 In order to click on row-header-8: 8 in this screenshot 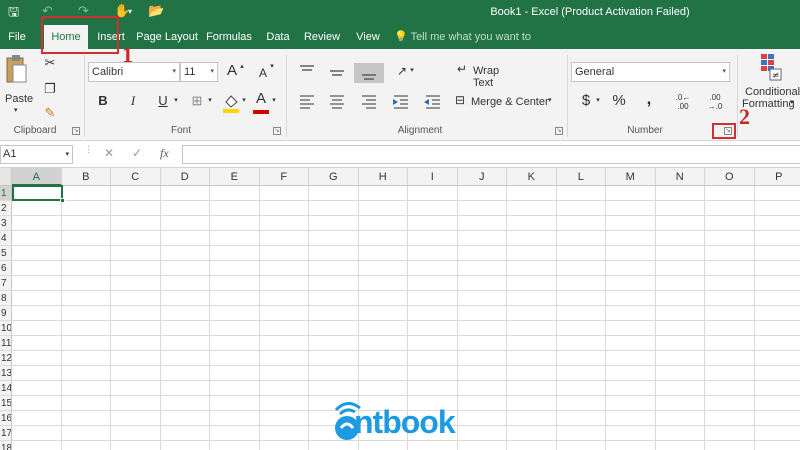, I will do `click(6, 298)`.